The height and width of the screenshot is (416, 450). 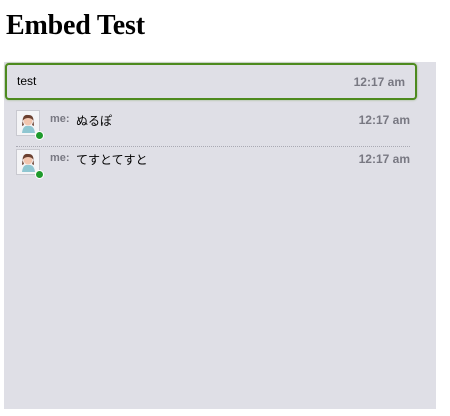 What do you see at coordinates (213, 166) in the screenshot?
I see `chat-message: me: てすとてすと 12:17 am` at bounding box center [213, 166].